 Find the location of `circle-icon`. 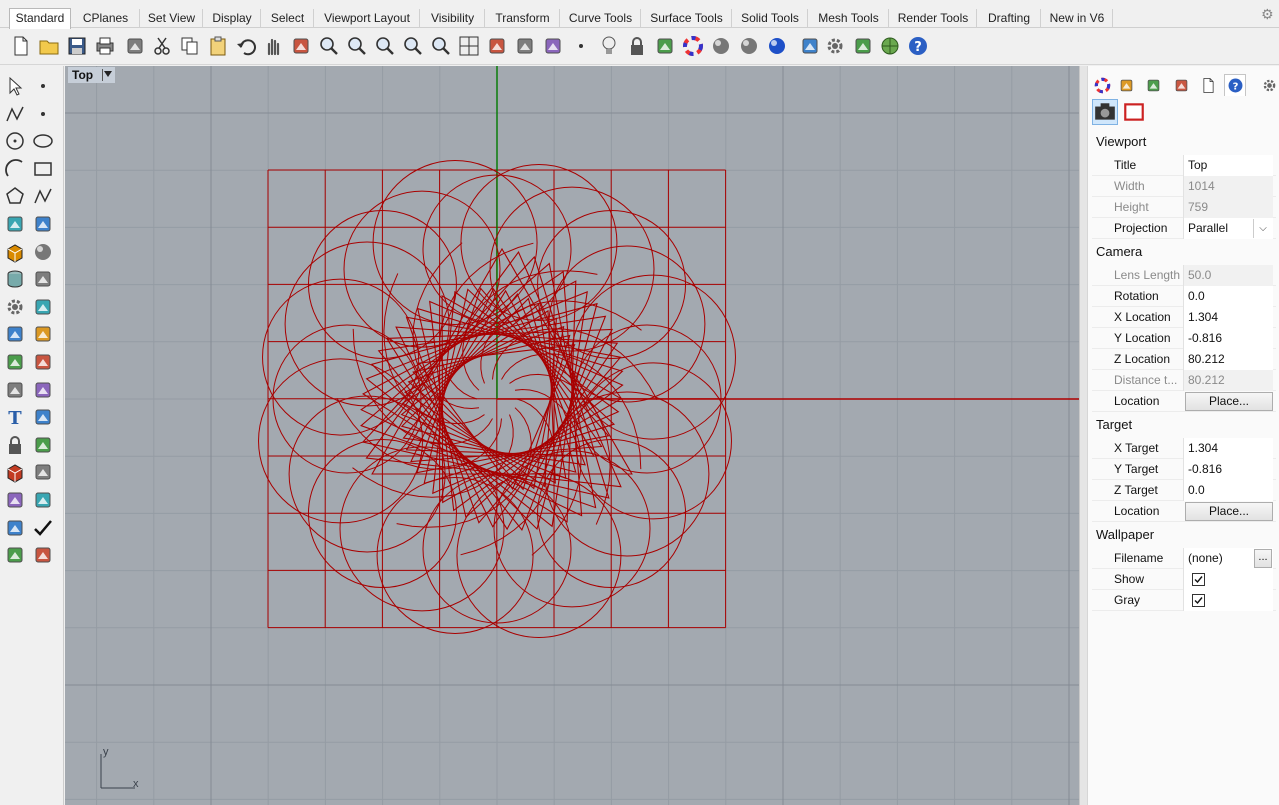

circle-icon is located at coordinates (15, 141).